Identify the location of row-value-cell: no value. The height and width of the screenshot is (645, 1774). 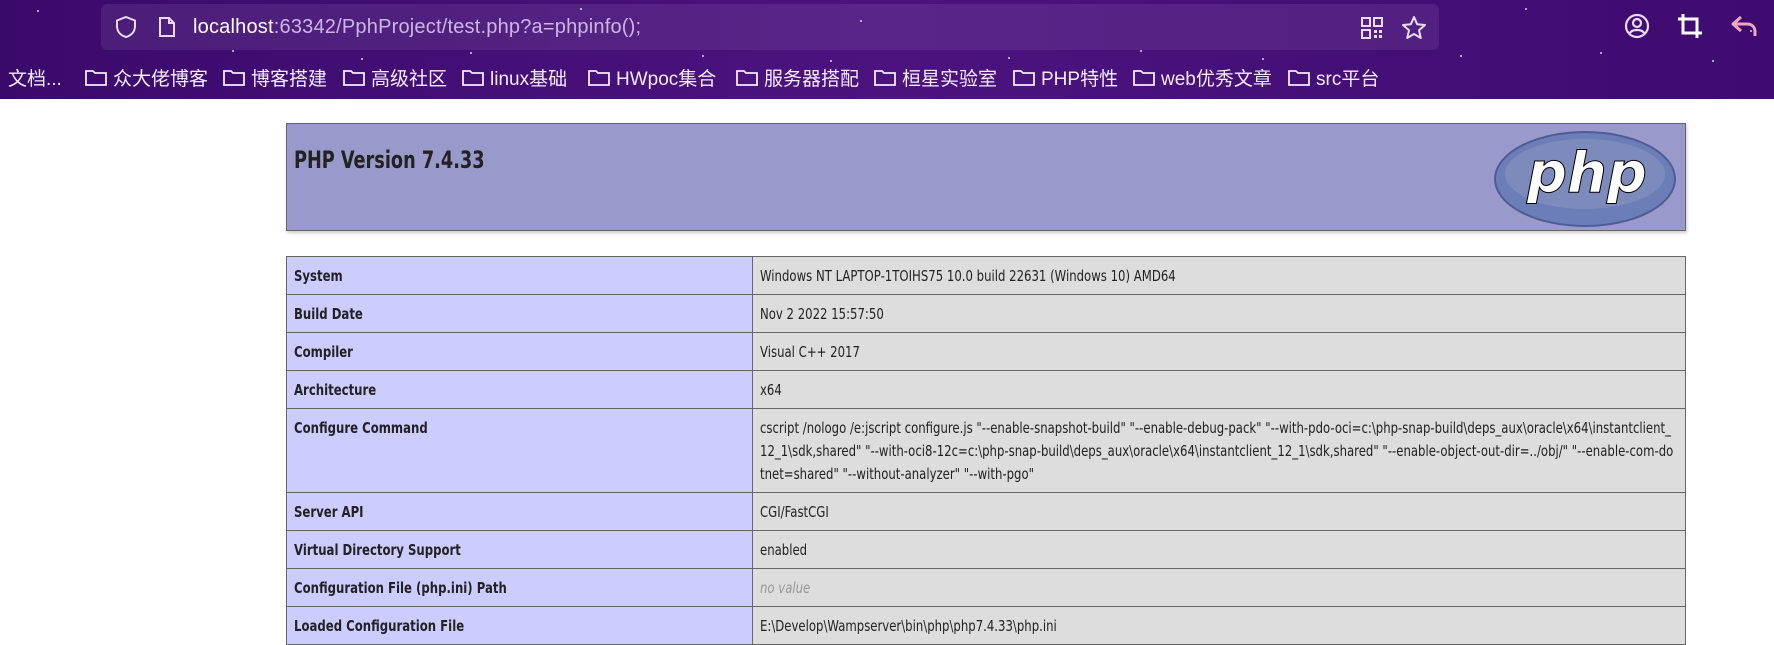
(1219, 587).